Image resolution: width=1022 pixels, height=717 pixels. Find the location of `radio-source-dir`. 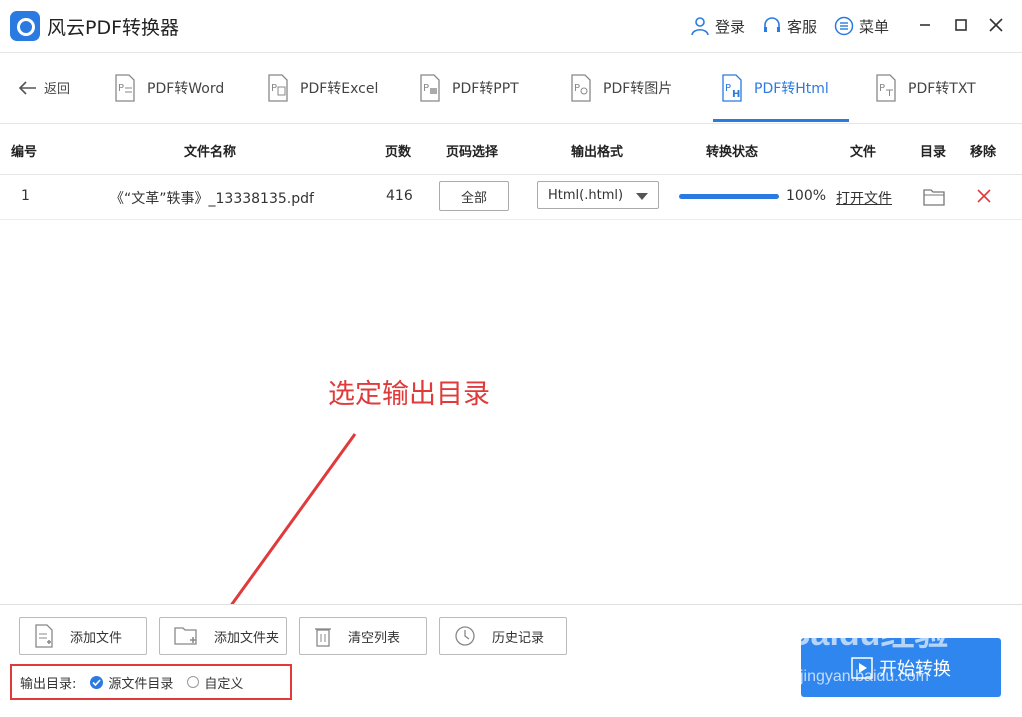

radio-source-dir is located at coordinates (97, 682).